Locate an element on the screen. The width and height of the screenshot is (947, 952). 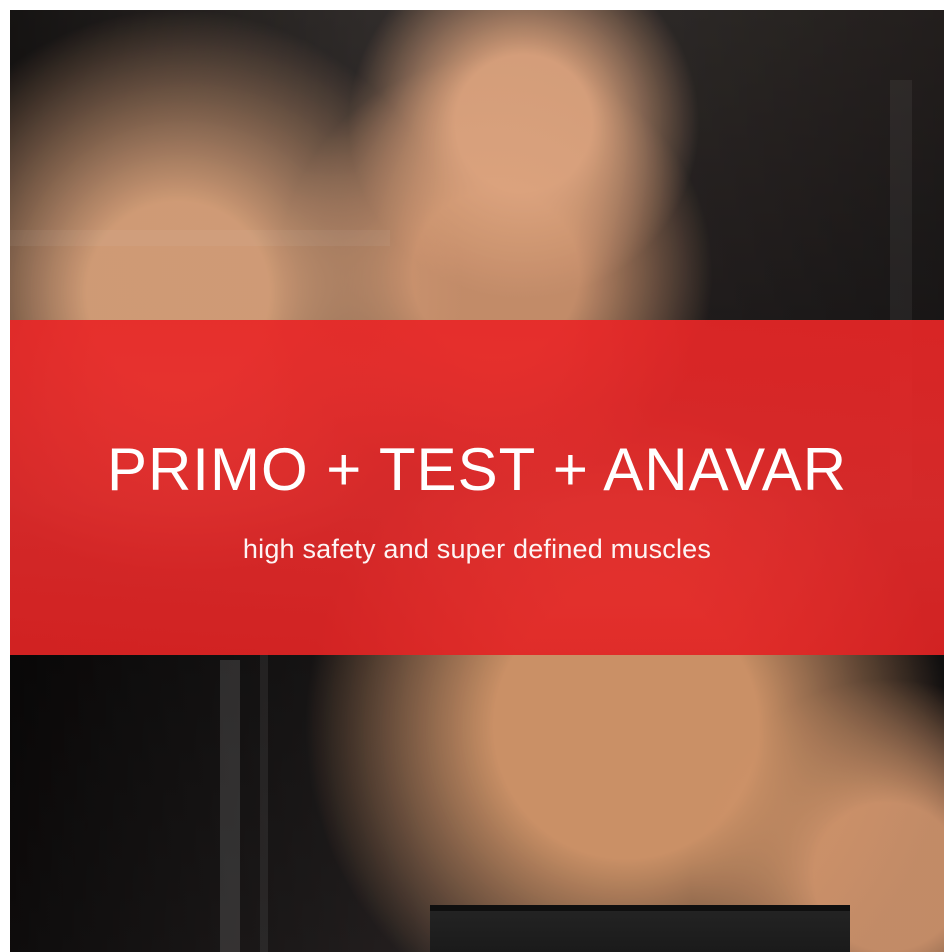
subheadline-text: high safety and super defined muscles is located at coordinates (477, 549).